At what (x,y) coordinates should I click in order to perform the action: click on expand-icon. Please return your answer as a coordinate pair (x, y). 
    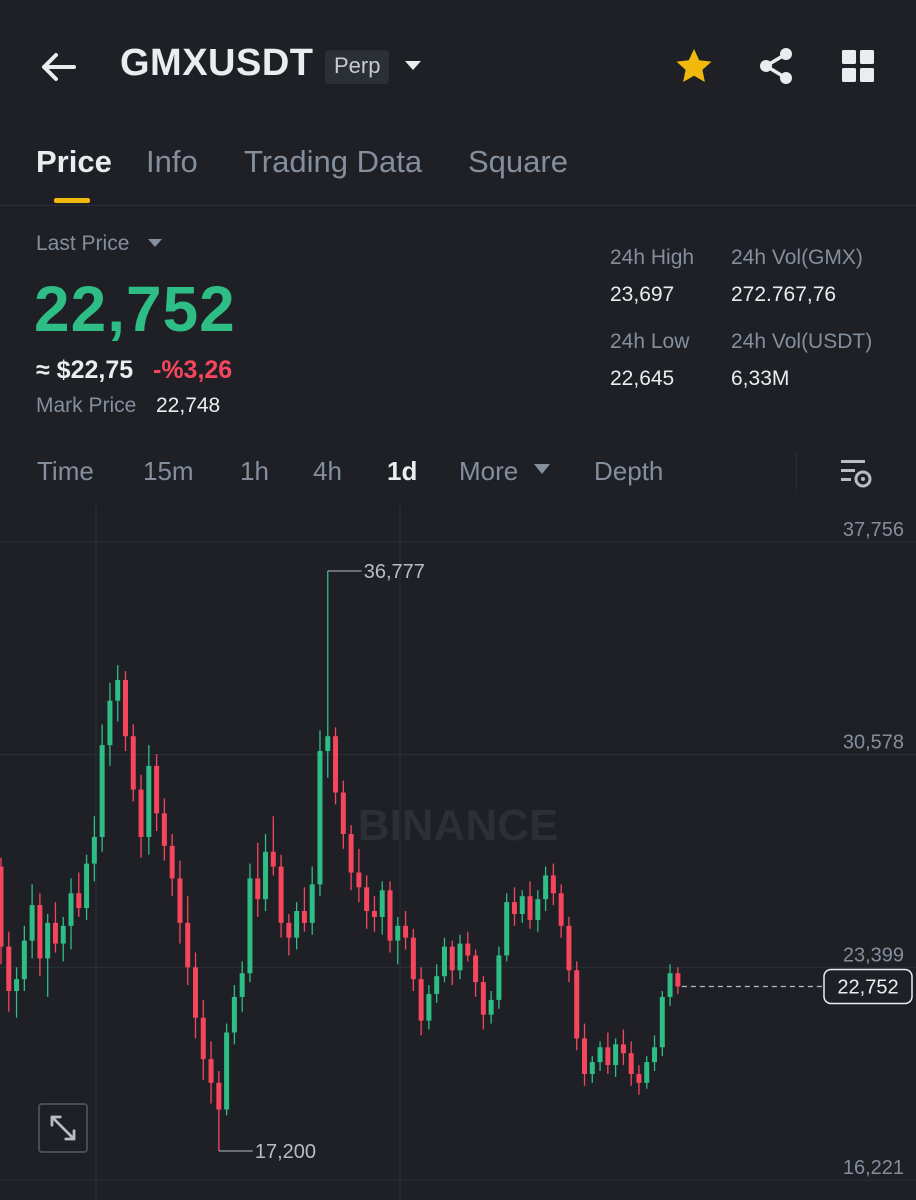
    Looking at the image, I should click on (63, 1128).